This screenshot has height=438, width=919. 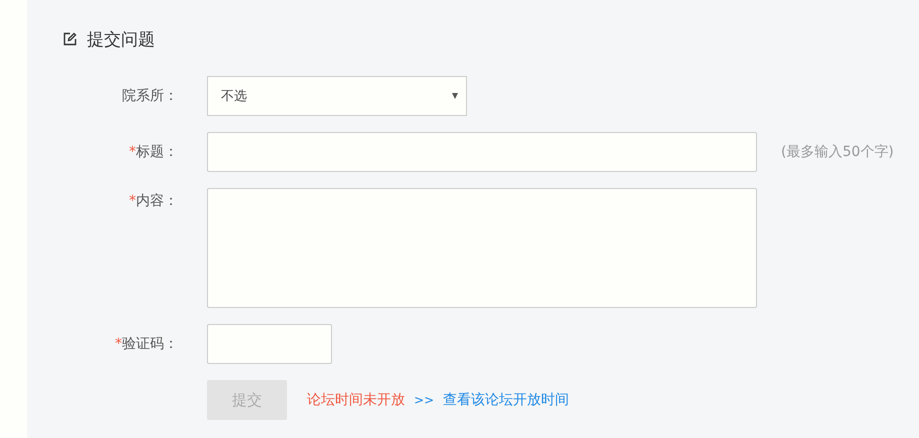 I want to click on field-label: 内容：, so click(x=157, y=201).